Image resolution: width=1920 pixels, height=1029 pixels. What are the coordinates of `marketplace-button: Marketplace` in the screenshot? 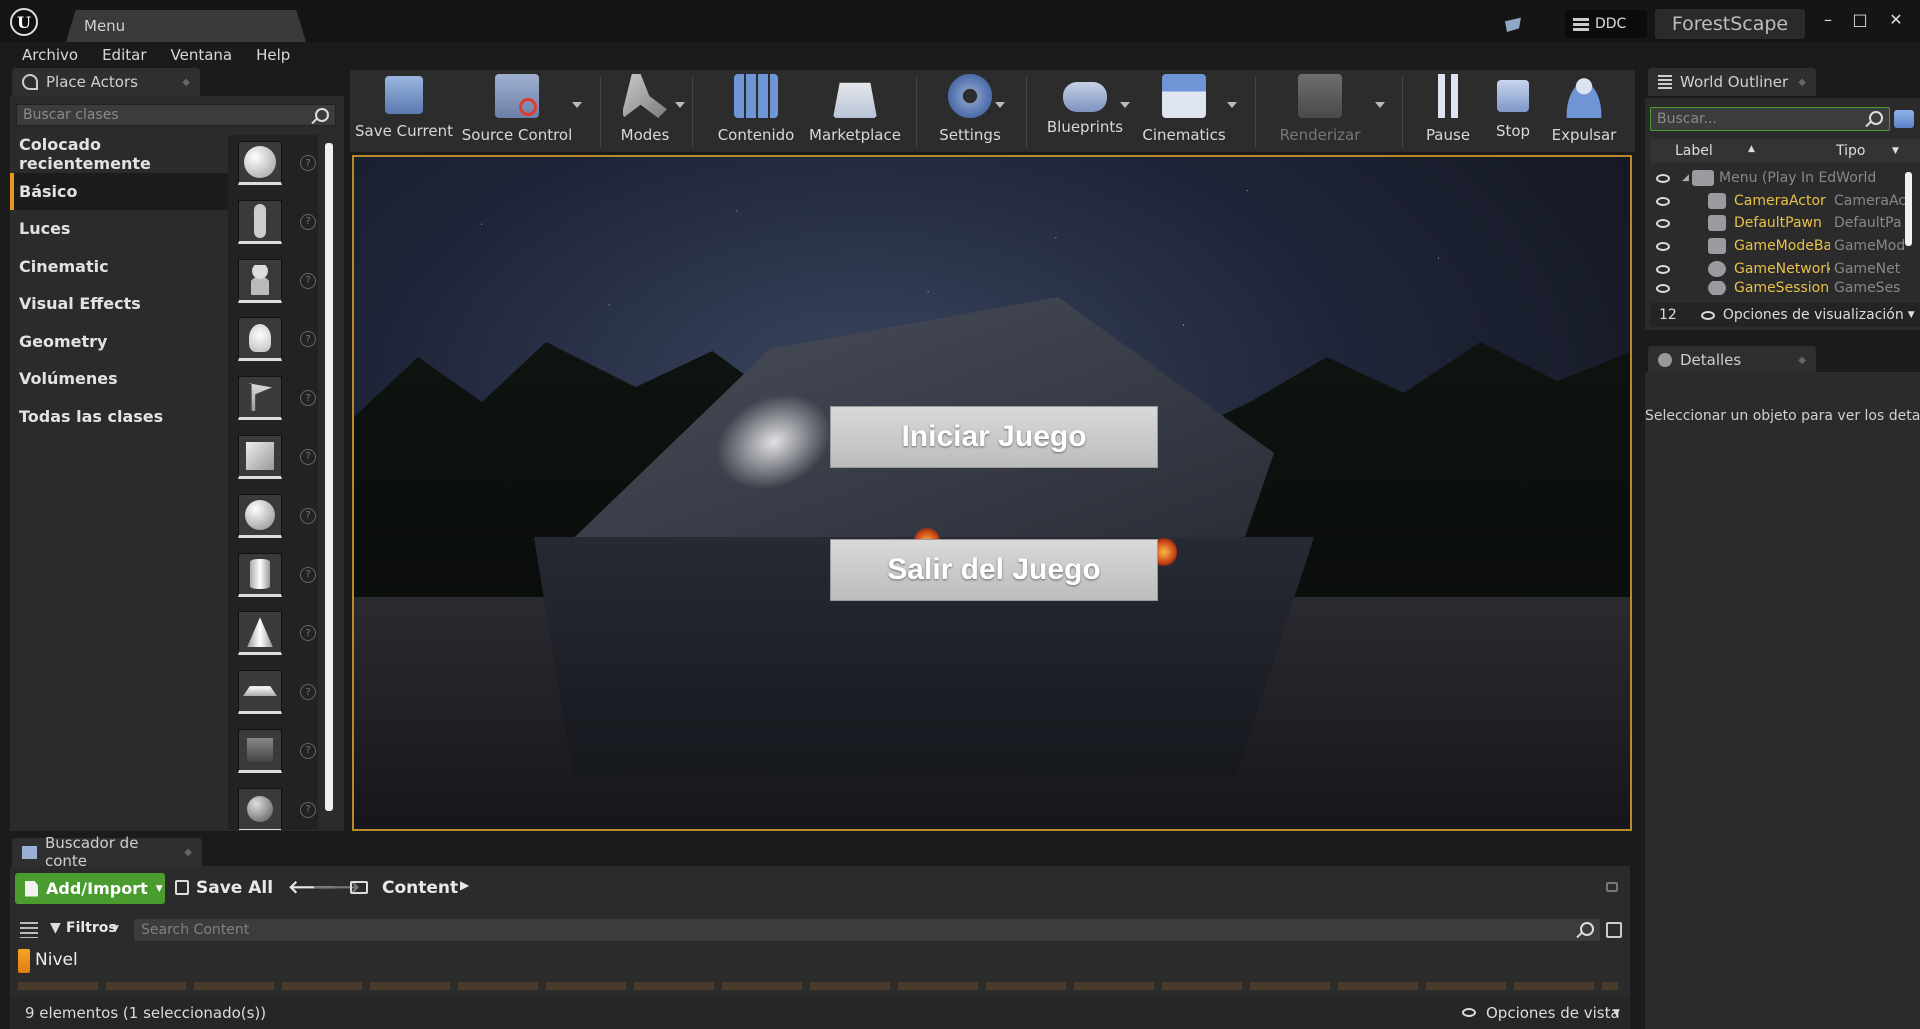 It's located at (855, 111).